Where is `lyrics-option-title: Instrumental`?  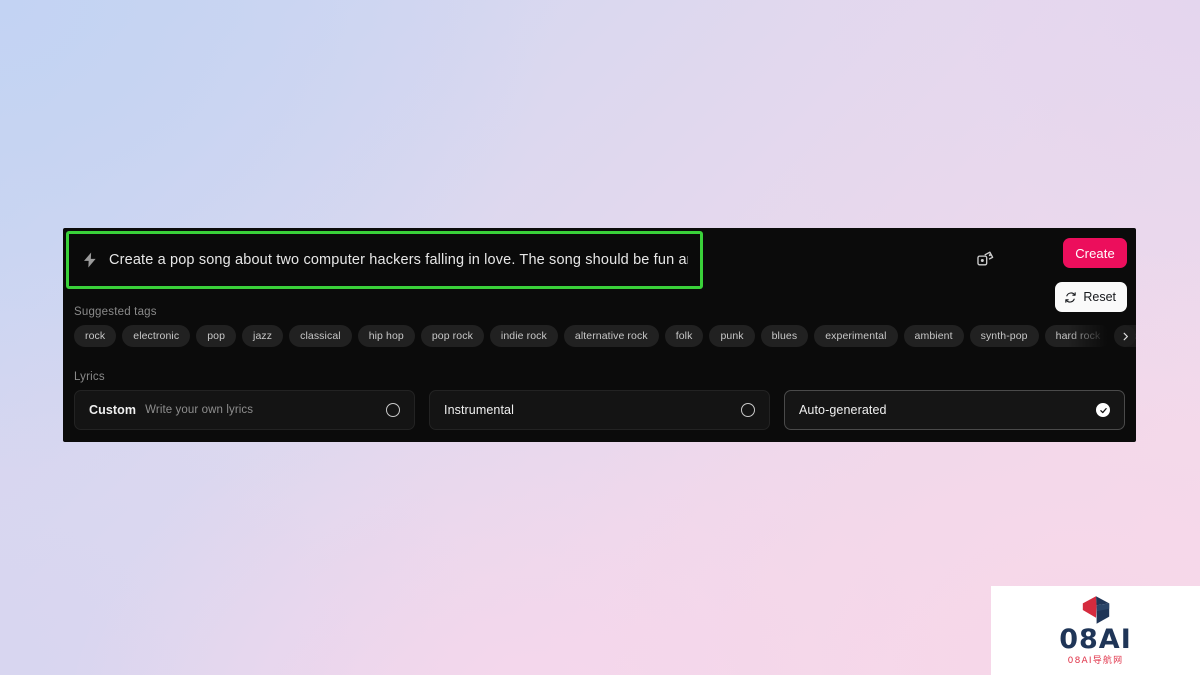
lyrics-option-title: Instrumental is located at coordinates (479, 410).